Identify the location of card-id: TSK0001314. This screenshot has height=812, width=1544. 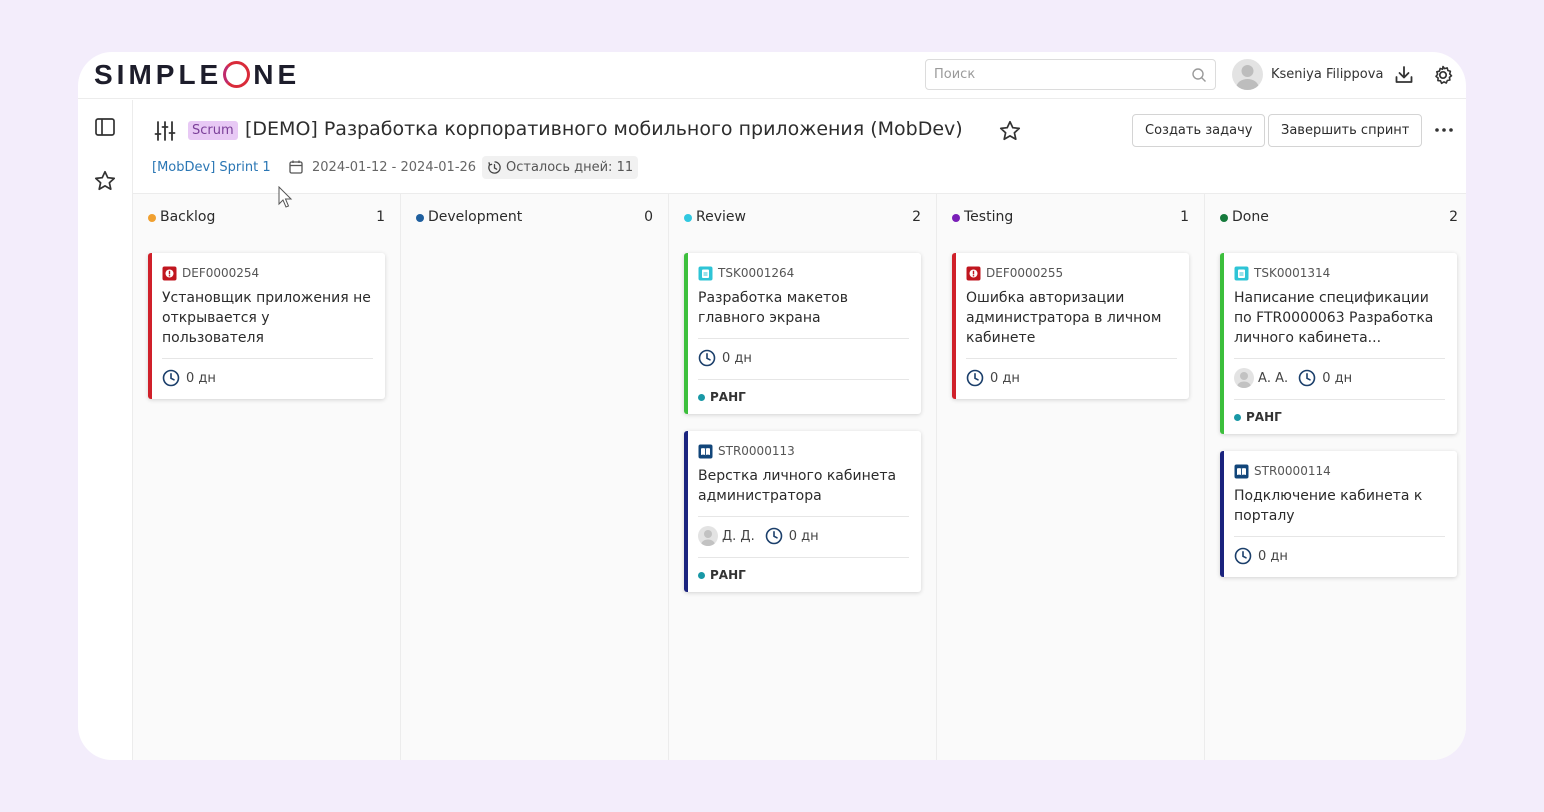
(1339, 273).